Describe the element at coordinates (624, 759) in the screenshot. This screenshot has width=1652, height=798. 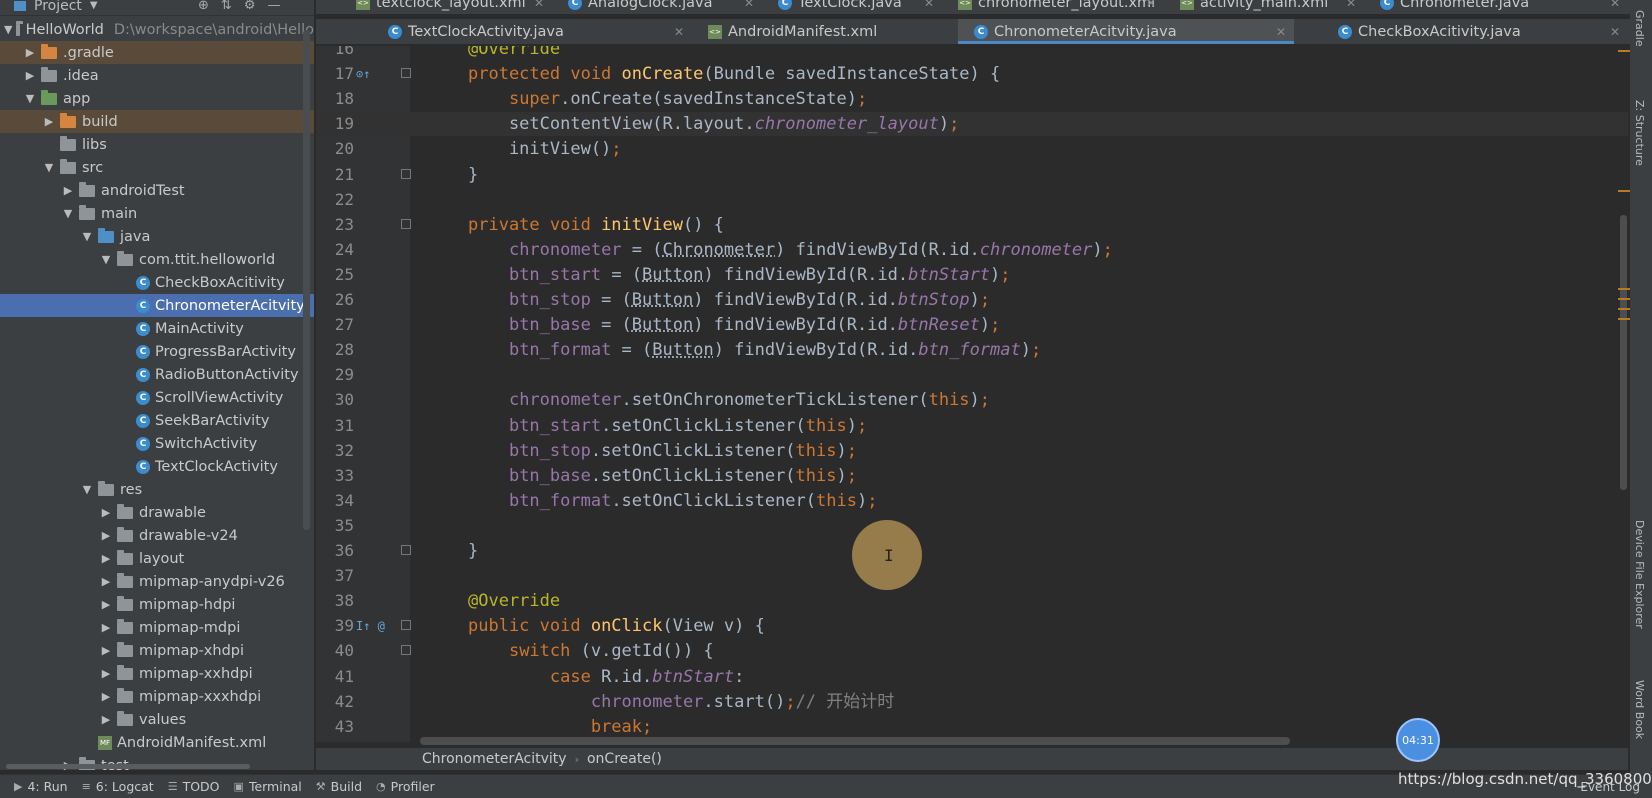
I see `breadcrumb-method: onCreate()` at that location.